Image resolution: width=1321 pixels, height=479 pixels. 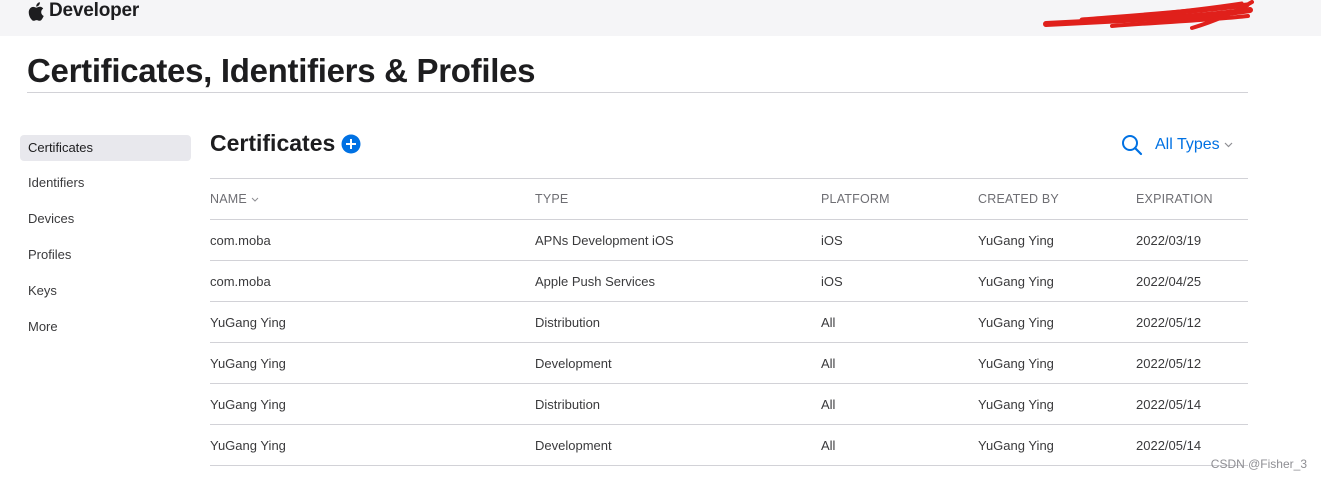 I want to click on sidebar-item-keys: Keys, so click(x=105, y=297).